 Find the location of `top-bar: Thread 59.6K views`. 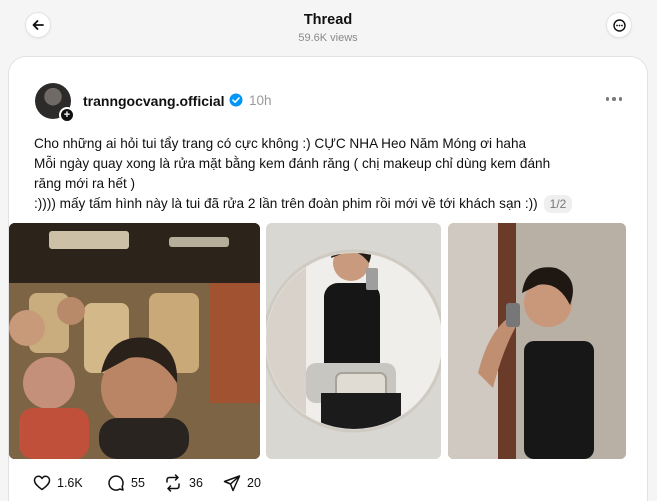

top-bar: Thread 59.6K views is located at coordinates (328, 28).